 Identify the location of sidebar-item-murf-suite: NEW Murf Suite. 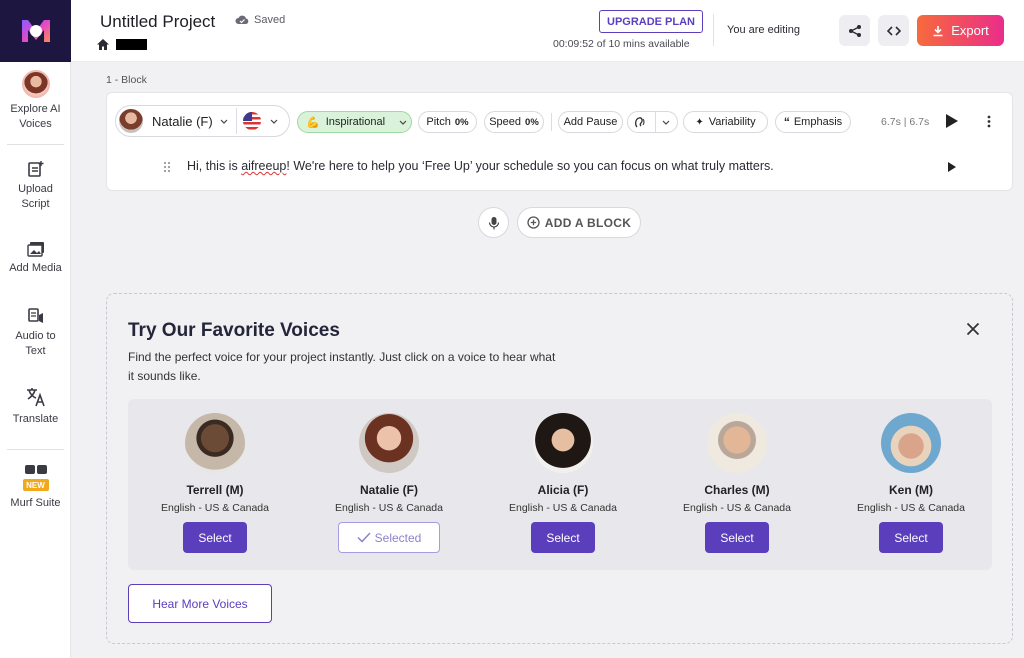
(35, 487).